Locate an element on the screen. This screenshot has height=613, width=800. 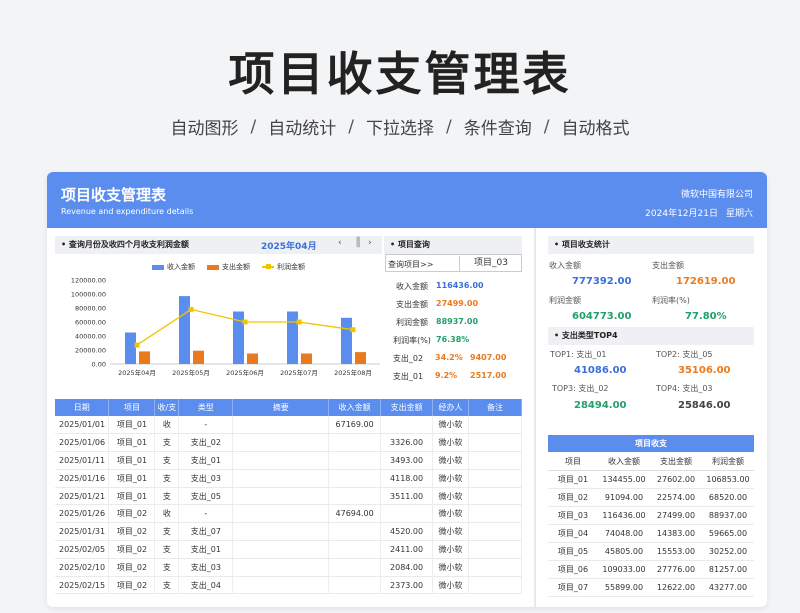
column-header: 利润金额 is located at coordinates (728, 462).